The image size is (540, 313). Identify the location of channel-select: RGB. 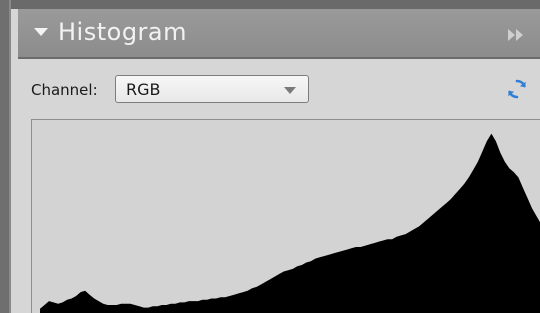
(212, 89).